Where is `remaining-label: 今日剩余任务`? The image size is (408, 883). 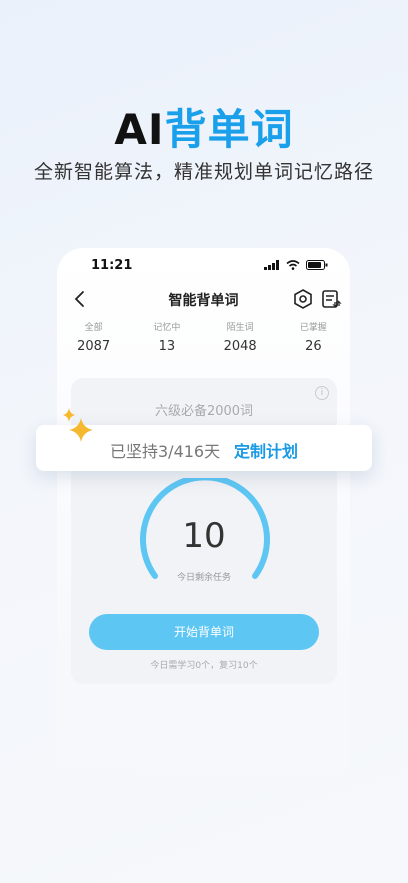
remaining-label: 今日剩余任务 is located at coordinates (203, 578).